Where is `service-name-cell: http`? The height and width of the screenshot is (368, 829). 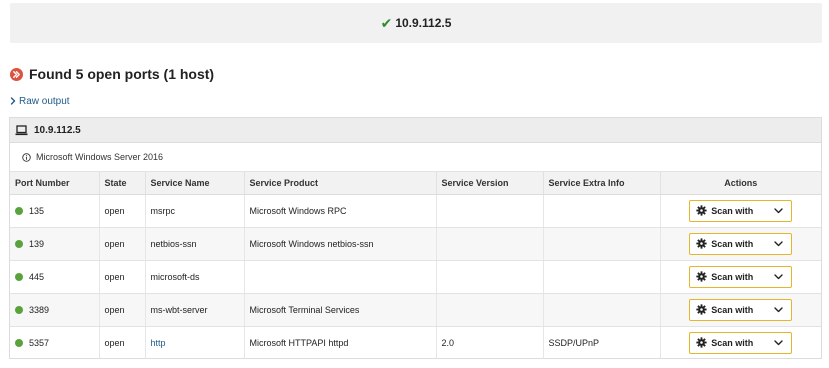 service-name-cell: http is located at coordinates (195, 342).